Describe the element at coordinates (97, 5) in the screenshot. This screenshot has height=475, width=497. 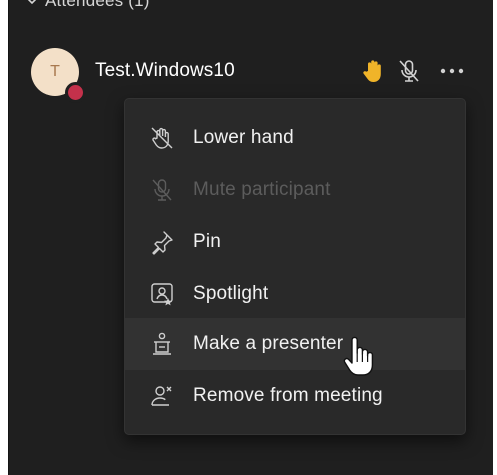
I see `attendees-section-title: Attendees (1)` at that location.